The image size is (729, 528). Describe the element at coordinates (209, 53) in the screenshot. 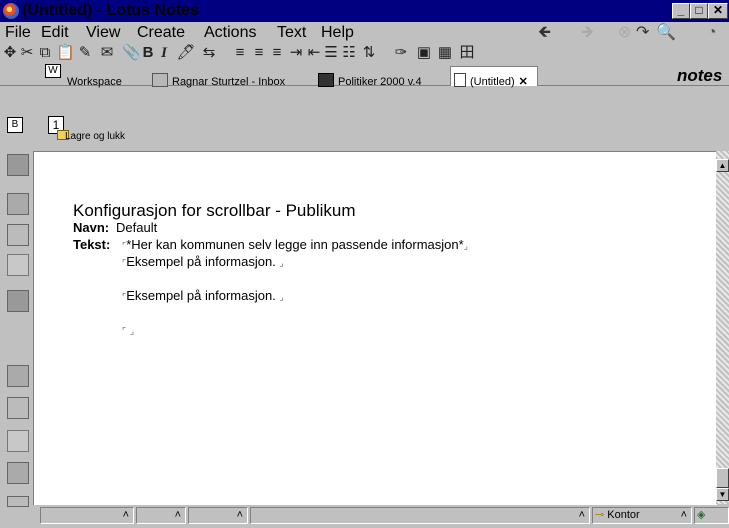

I see `text-properties-icon: ⇆` at that location.